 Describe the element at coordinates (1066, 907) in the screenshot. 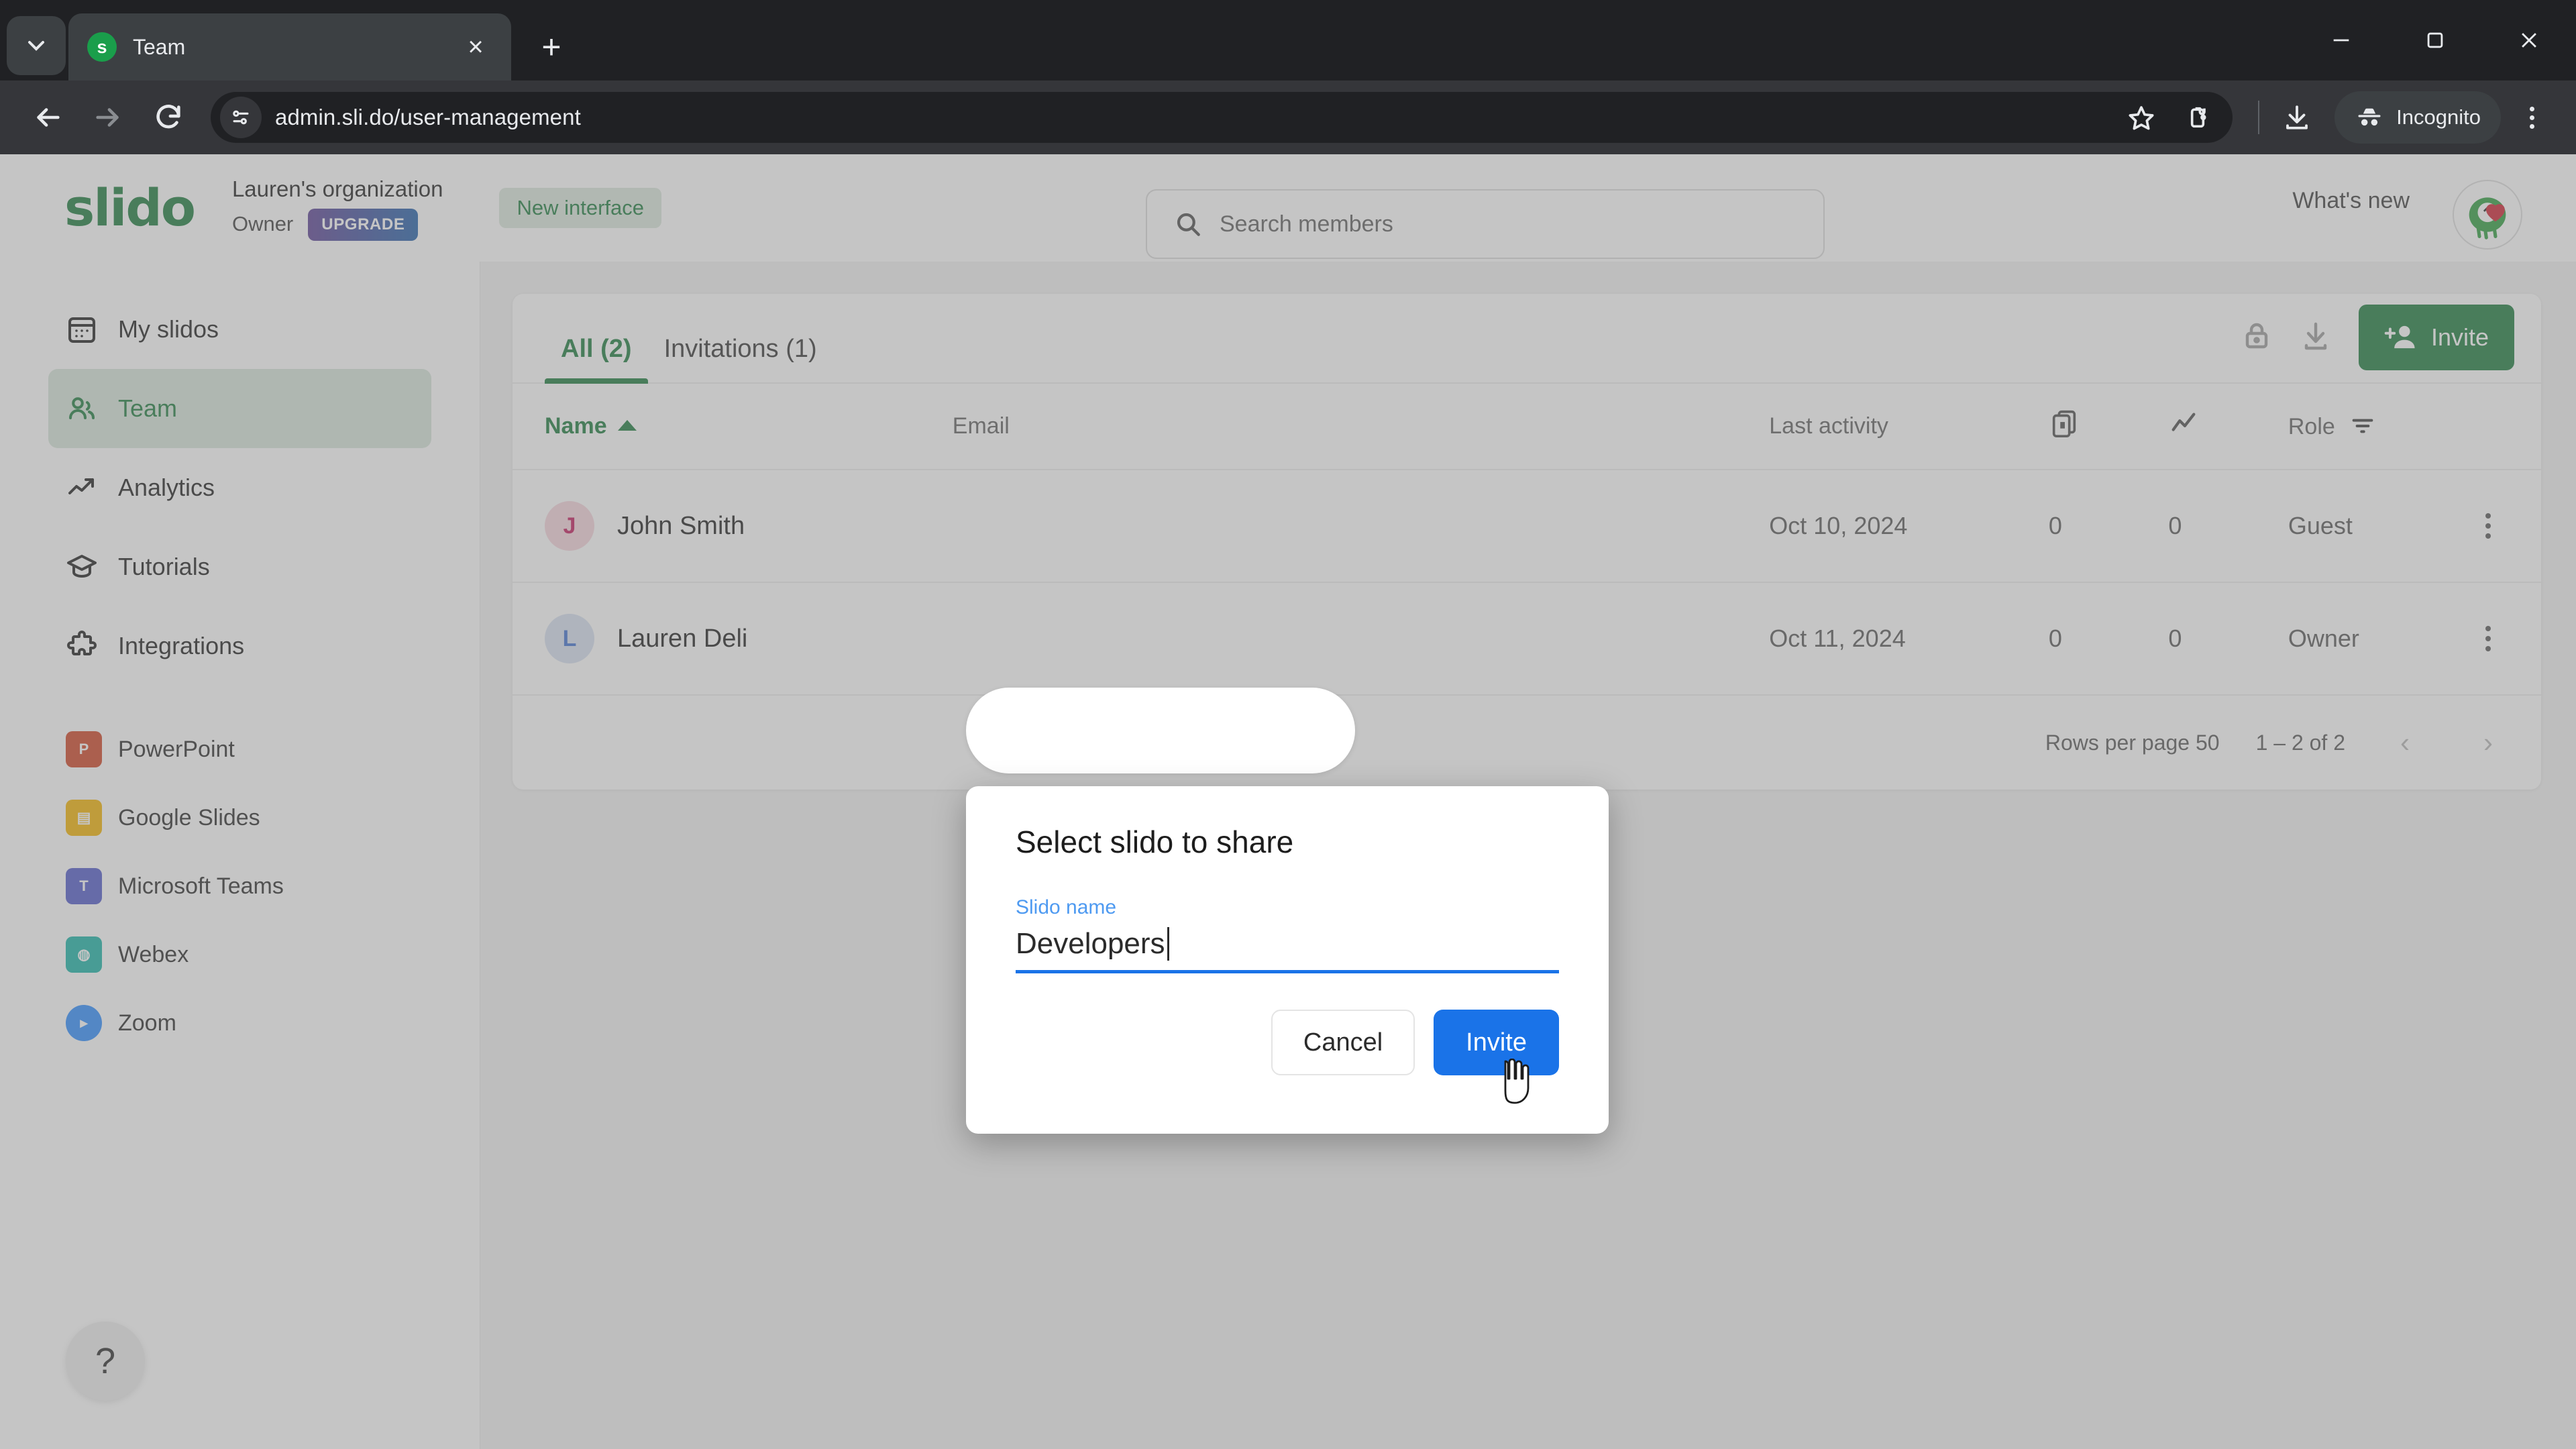

I see `slido-name-label: Slido name` at that location.